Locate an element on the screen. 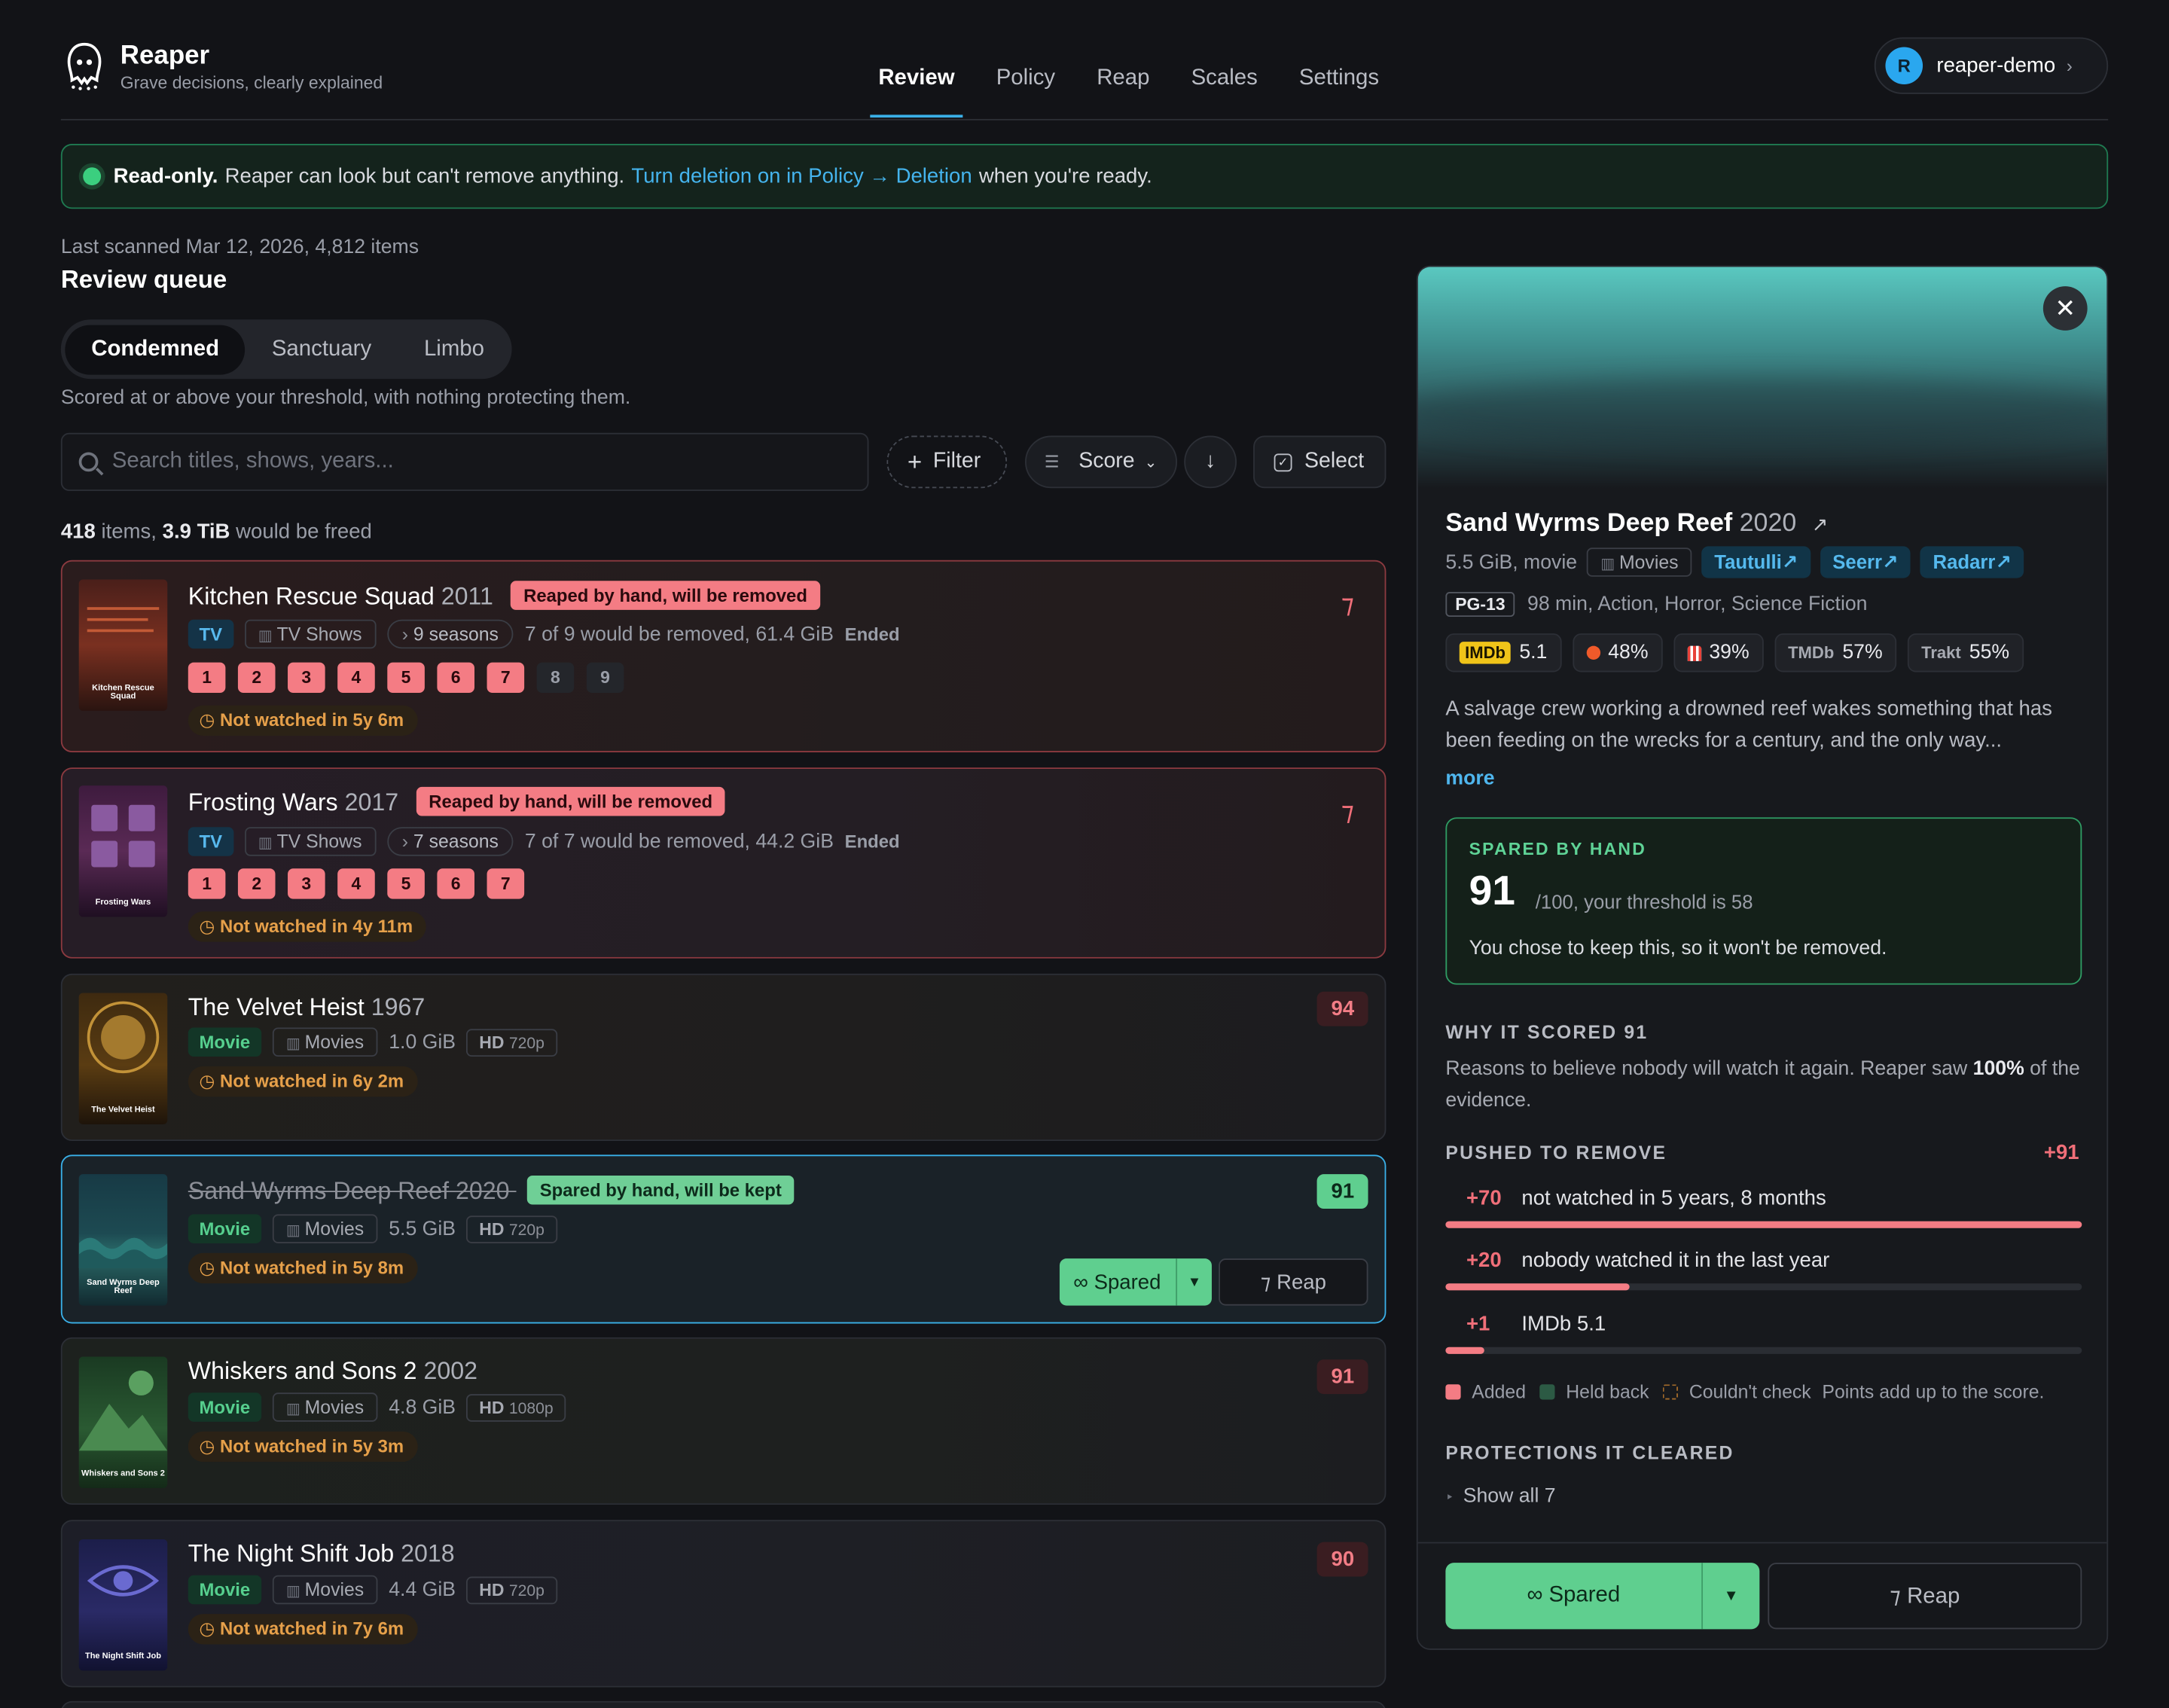 This screenshot has width=2169, height=1708. select-button: ✓ Select is located at coordinates (1320, 462).